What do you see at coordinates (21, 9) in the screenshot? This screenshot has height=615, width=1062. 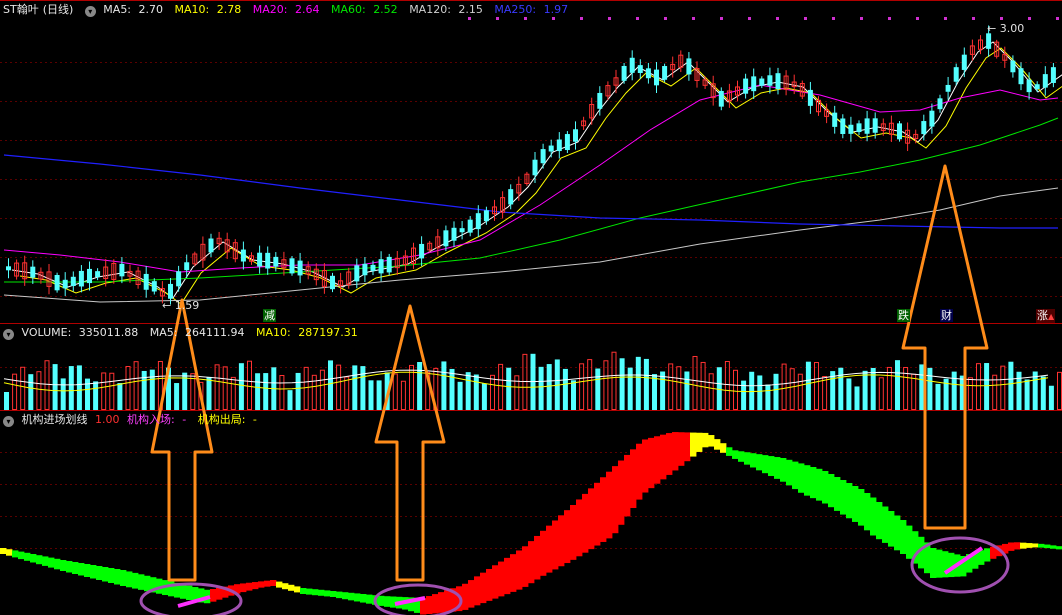 I see `symbol-text: ST翰叶` at bounding box center [21, 9].